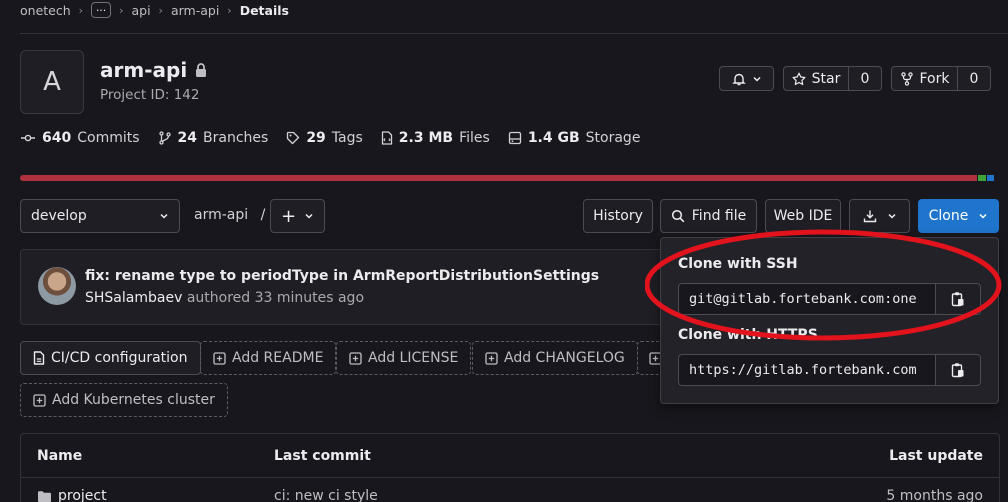  I want to click on breadcrumb-current: Details, so click(264, 10).